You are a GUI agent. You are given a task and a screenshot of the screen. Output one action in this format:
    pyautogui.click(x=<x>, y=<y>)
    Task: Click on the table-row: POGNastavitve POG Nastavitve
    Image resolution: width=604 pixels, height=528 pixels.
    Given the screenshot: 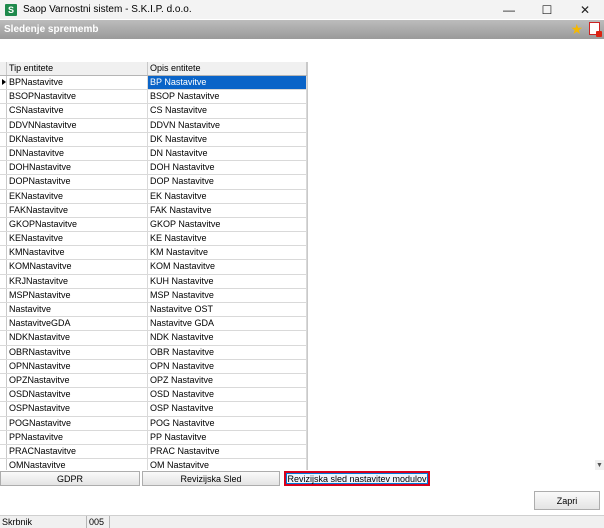 What is the action you would take?
    pyautogui.click(x=153, y=423)
    